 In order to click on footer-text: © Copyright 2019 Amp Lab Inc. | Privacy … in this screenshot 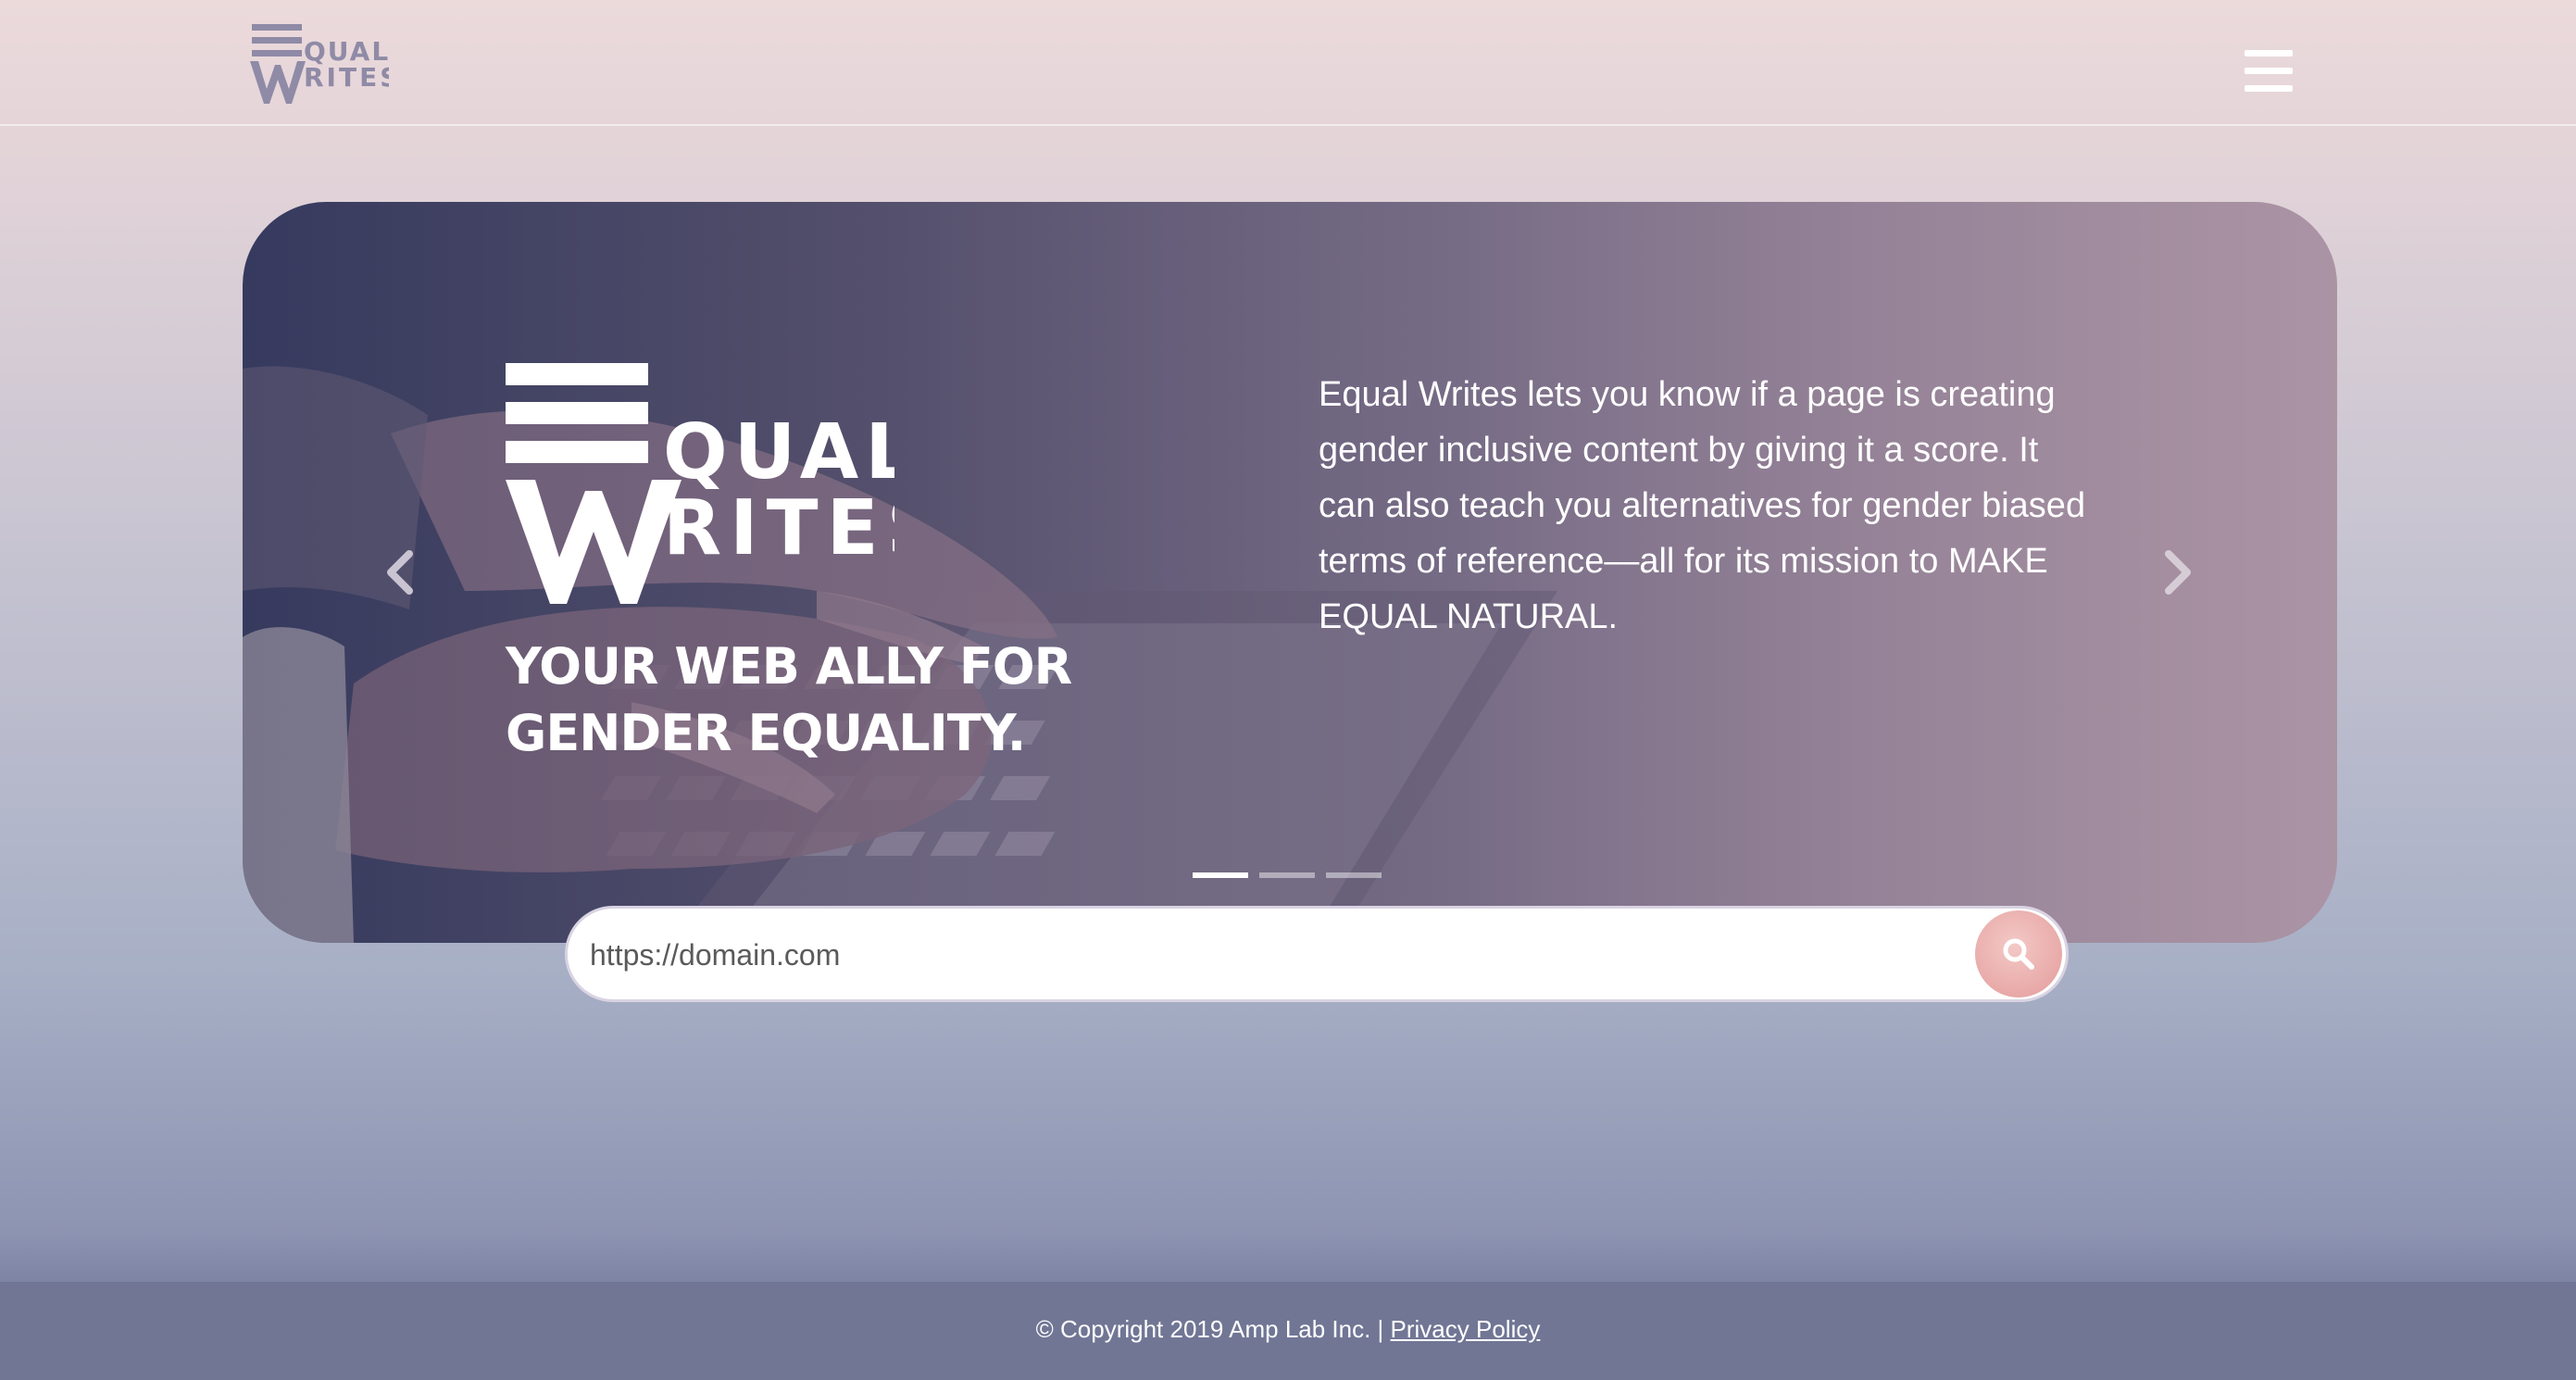, I will do `click(1288, 1329)`.